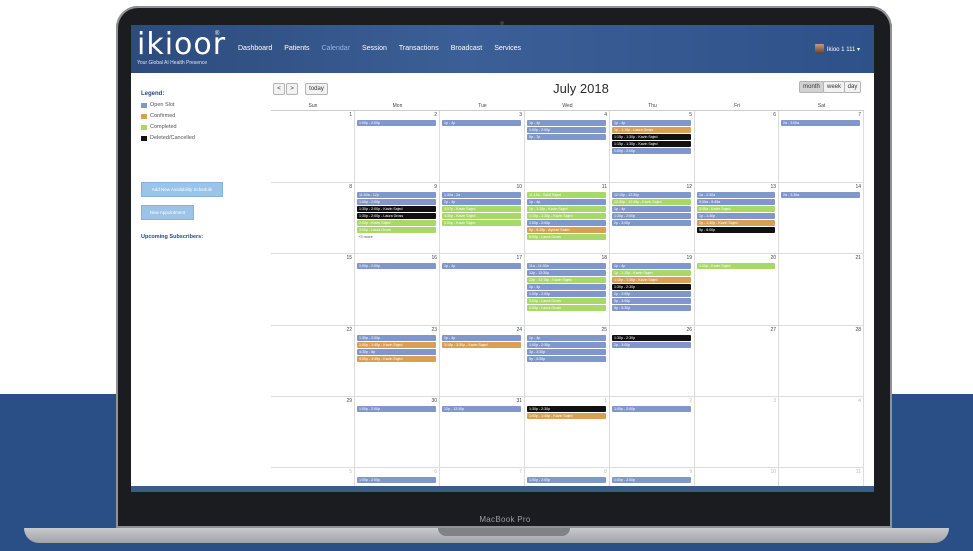  I want to click on prev-button: <, so click(279, 89).